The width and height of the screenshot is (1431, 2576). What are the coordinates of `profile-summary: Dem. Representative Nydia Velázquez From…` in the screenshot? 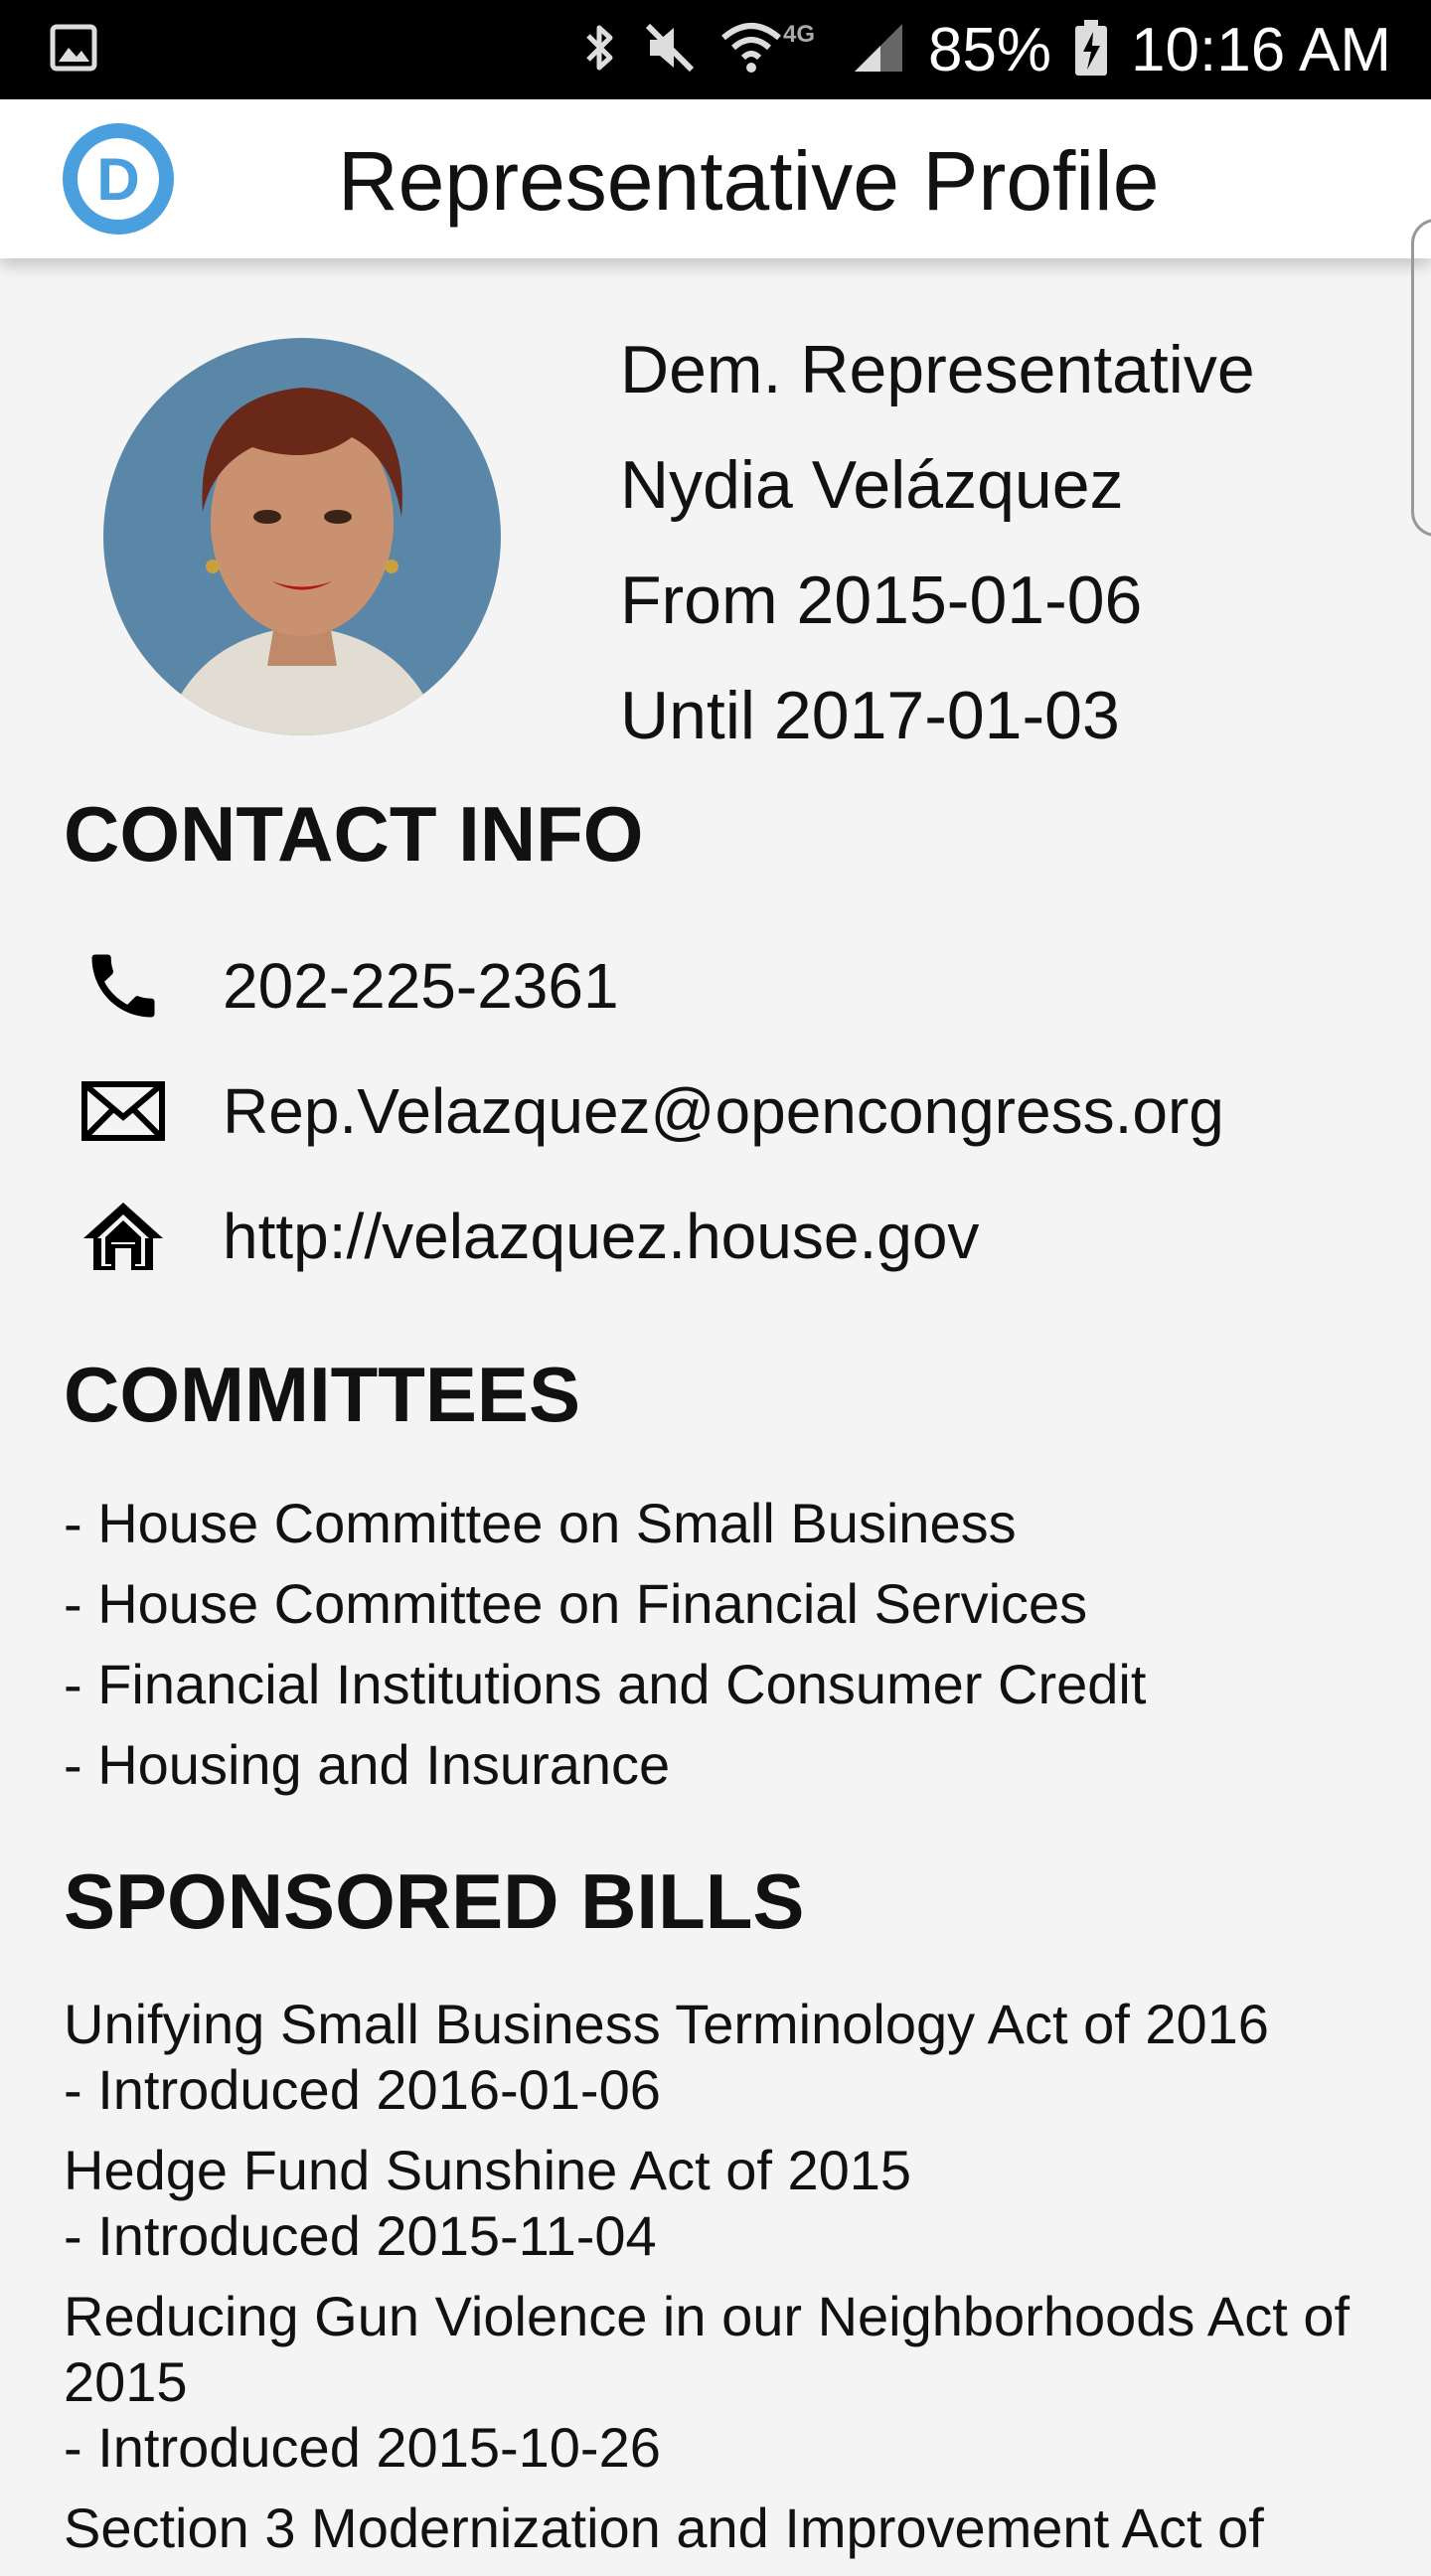 It's located at (937, 542).